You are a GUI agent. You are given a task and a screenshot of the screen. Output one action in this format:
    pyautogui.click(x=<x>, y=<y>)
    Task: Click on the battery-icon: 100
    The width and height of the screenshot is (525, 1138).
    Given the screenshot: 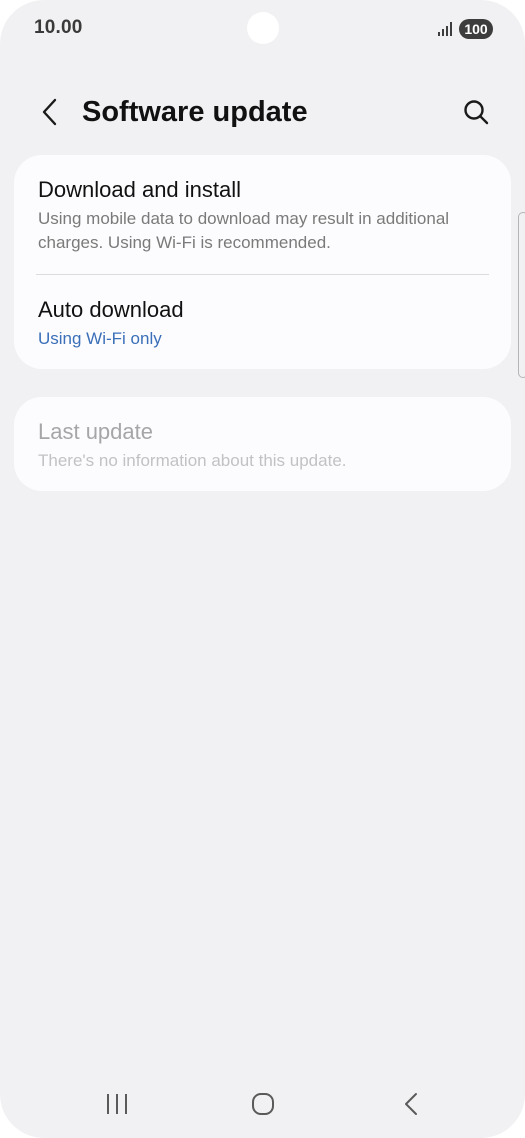 What is the action you would take?
    pyautogui.click(x=476, y=29)
    